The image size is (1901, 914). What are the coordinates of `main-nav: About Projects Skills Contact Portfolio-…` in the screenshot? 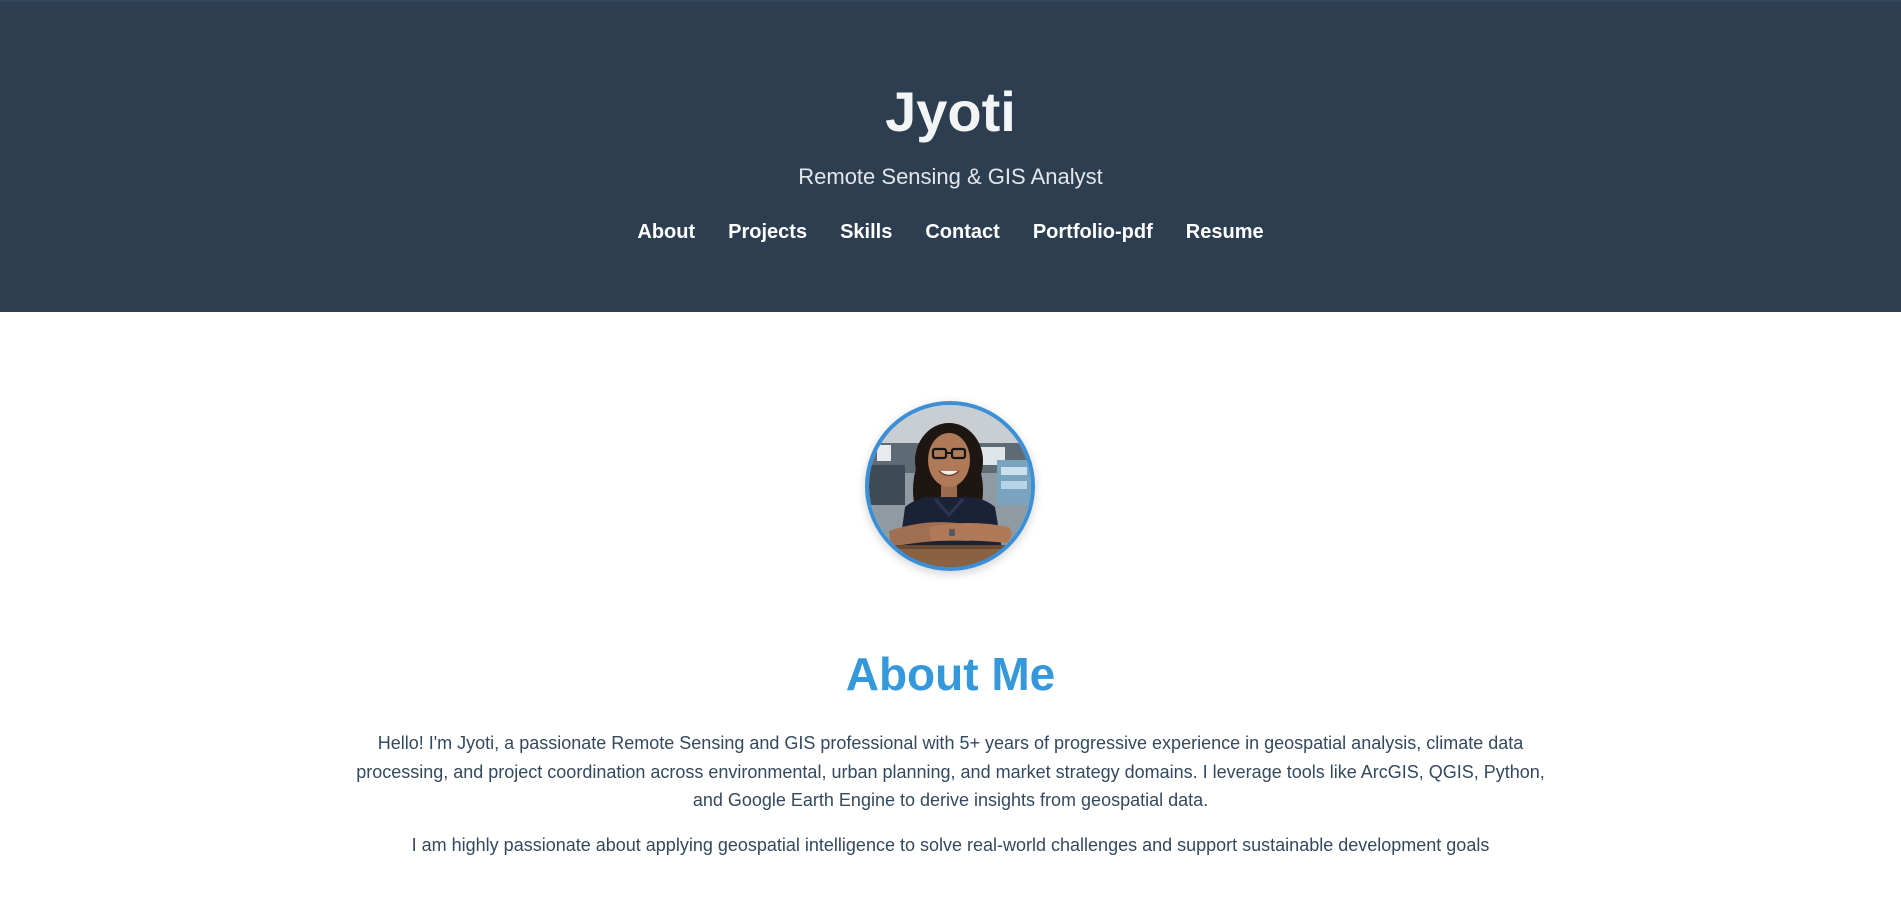 It's located at (950, 232).